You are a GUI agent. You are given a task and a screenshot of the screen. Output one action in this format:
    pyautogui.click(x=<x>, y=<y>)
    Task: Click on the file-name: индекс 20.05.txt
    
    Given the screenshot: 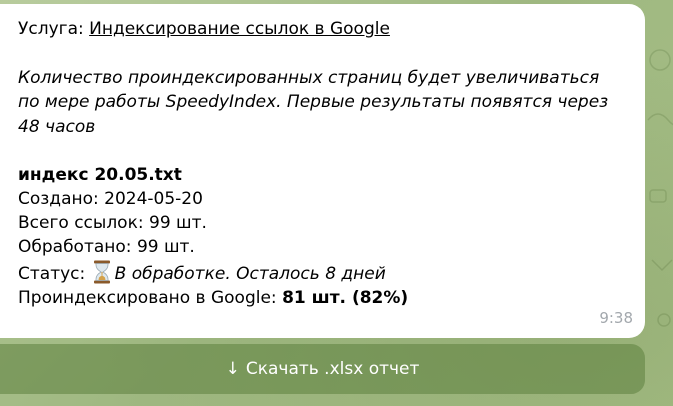 What is the action you would take?
    pyautogui.click(x=100, y=174)
    